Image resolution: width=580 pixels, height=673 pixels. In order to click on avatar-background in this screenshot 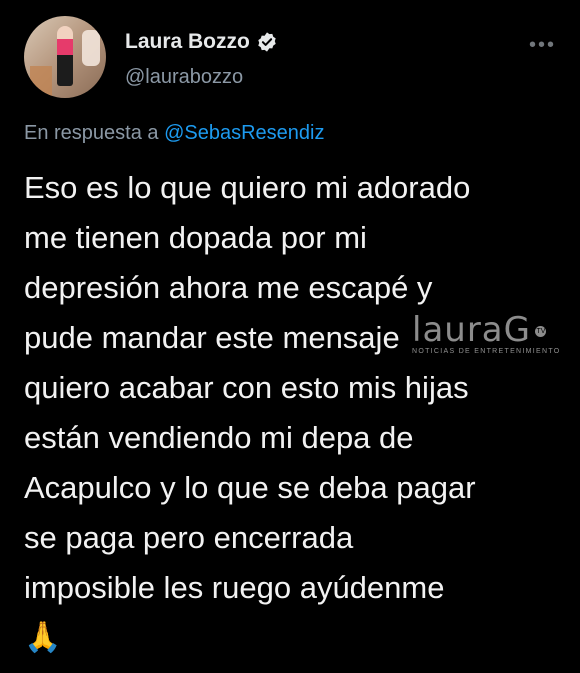, I will do `click(91, 48)`.